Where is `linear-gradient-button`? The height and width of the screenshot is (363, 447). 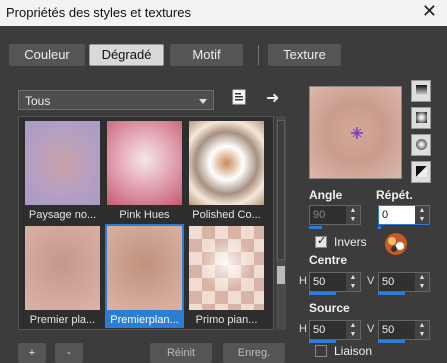
linear-gradient-button is located at coordinates (421, 91).